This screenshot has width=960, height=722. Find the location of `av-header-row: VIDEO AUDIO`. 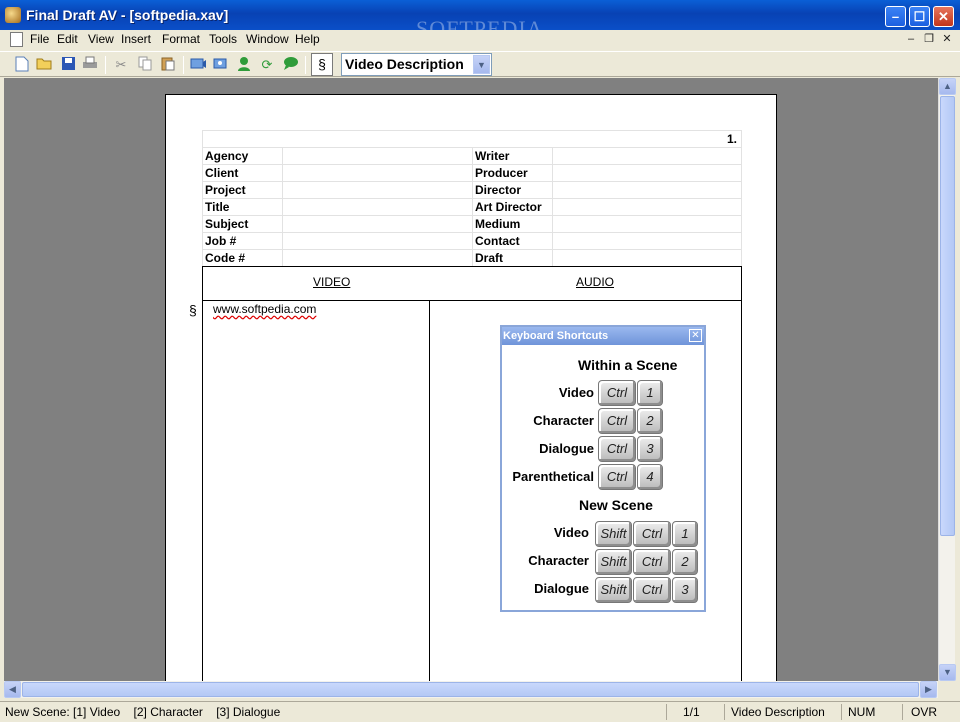

av-header-row: VIDEO AUDIO is located at coordinates (472, 284).